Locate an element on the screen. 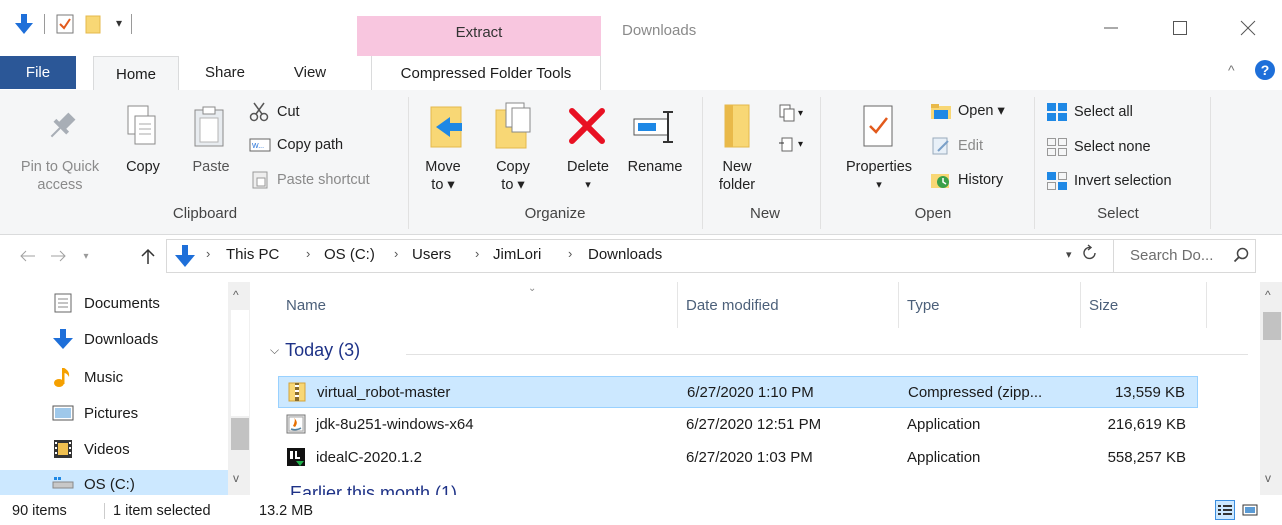 This screenshot has height=525, width=1282. help-icon: ? is located at coordinates (1265, 70).